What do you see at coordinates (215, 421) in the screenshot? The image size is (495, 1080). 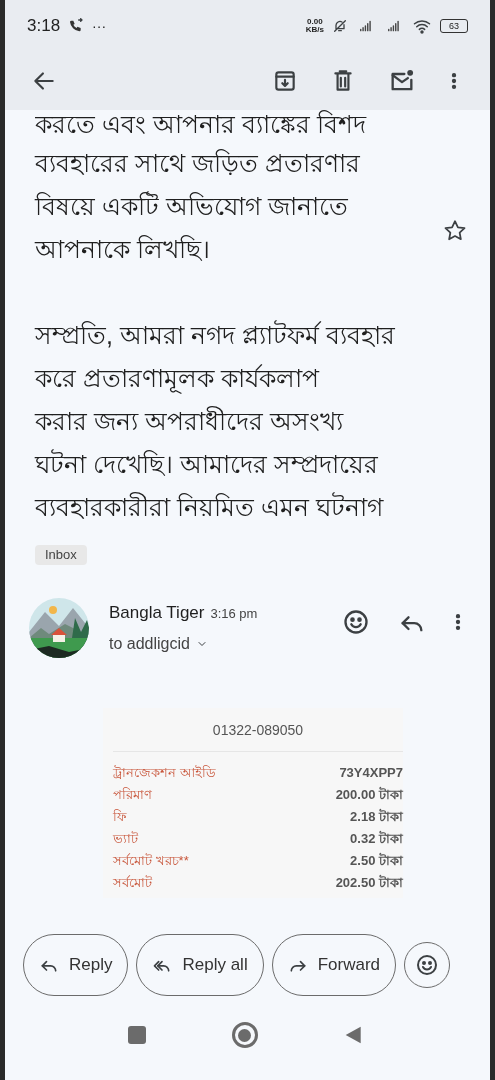 I see `email-body-text: সম্প্রতি, আমরা নগদ প্ল্যাটফর্ম ব্যবহার করে প্রতারণামূলক কার্যকলাপ করার জন্য অপরাধীদের অসংখ্য ঘটনা দেখেছি। আমাদের সম্প্রদায়ের ব্যবহারকারীরা নিয়মিত এমন ঘটনাগ` at bounding box center [215, 421].